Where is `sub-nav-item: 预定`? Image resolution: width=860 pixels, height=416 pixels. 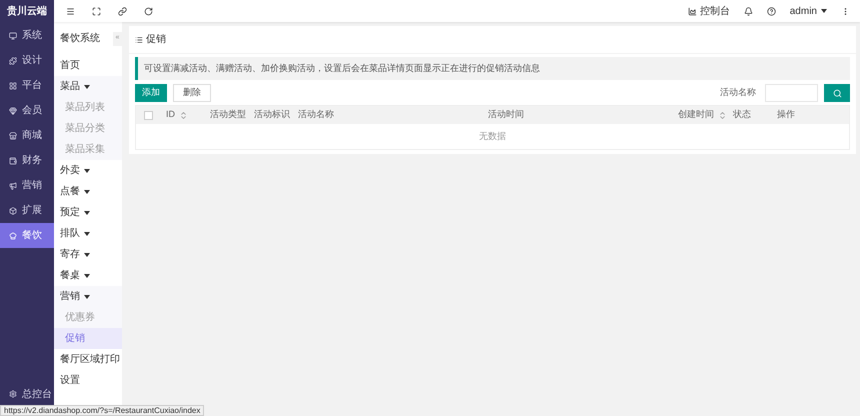 sub-nav-item: 预定 is located at coordinates (88, 212).